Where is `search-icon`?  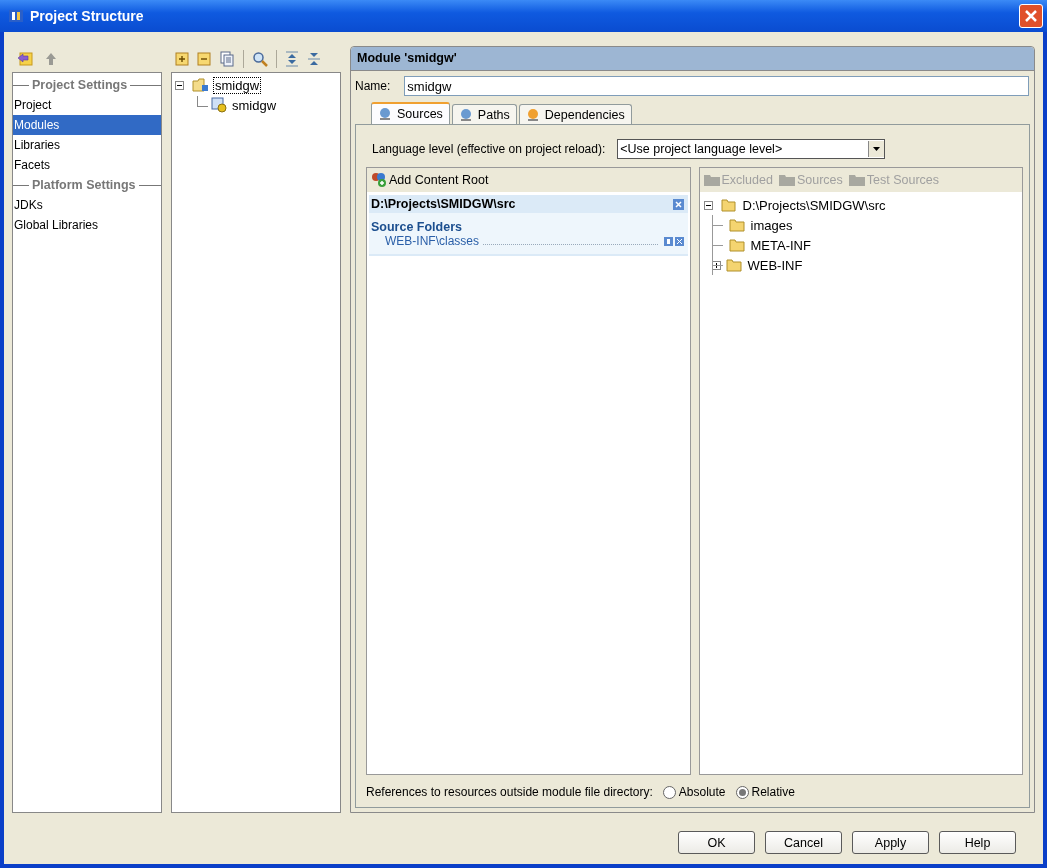 search-icon is located at coordinates (260, 59).